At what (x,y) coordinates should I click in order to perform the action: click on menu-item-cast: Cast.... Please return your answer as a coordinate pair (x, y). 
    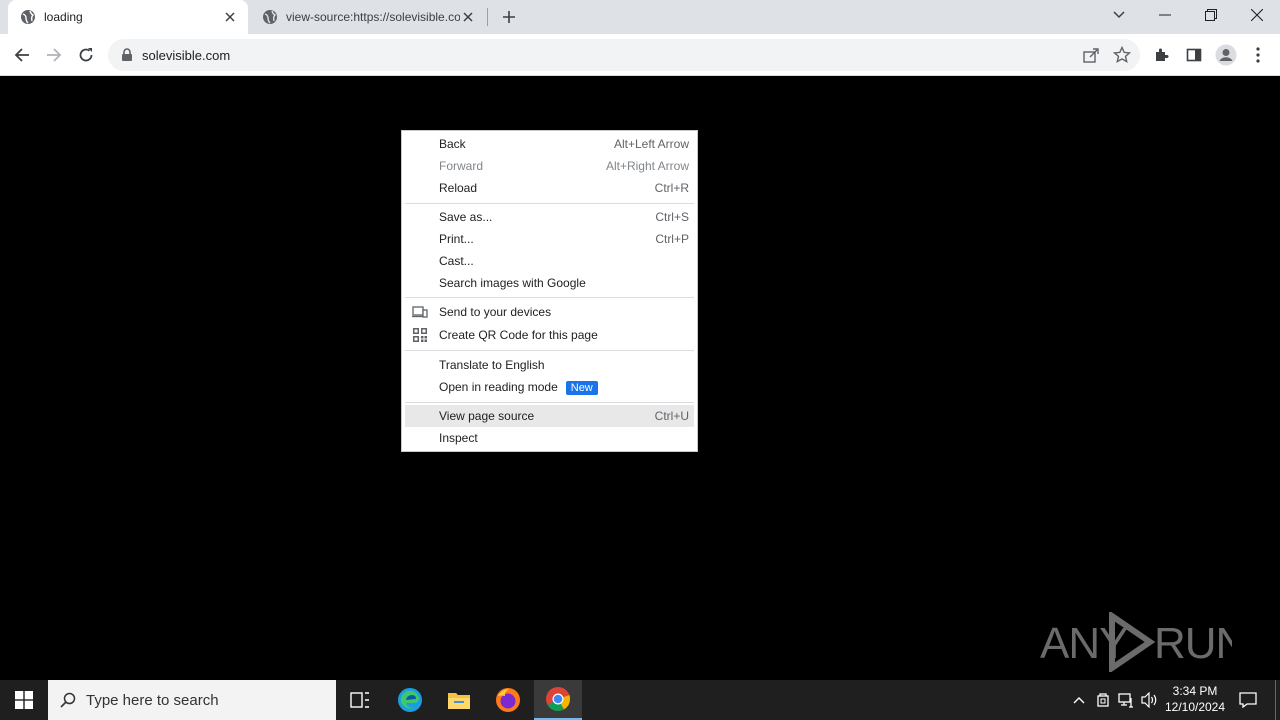
    Looking at the image, I should click on (549, 261).